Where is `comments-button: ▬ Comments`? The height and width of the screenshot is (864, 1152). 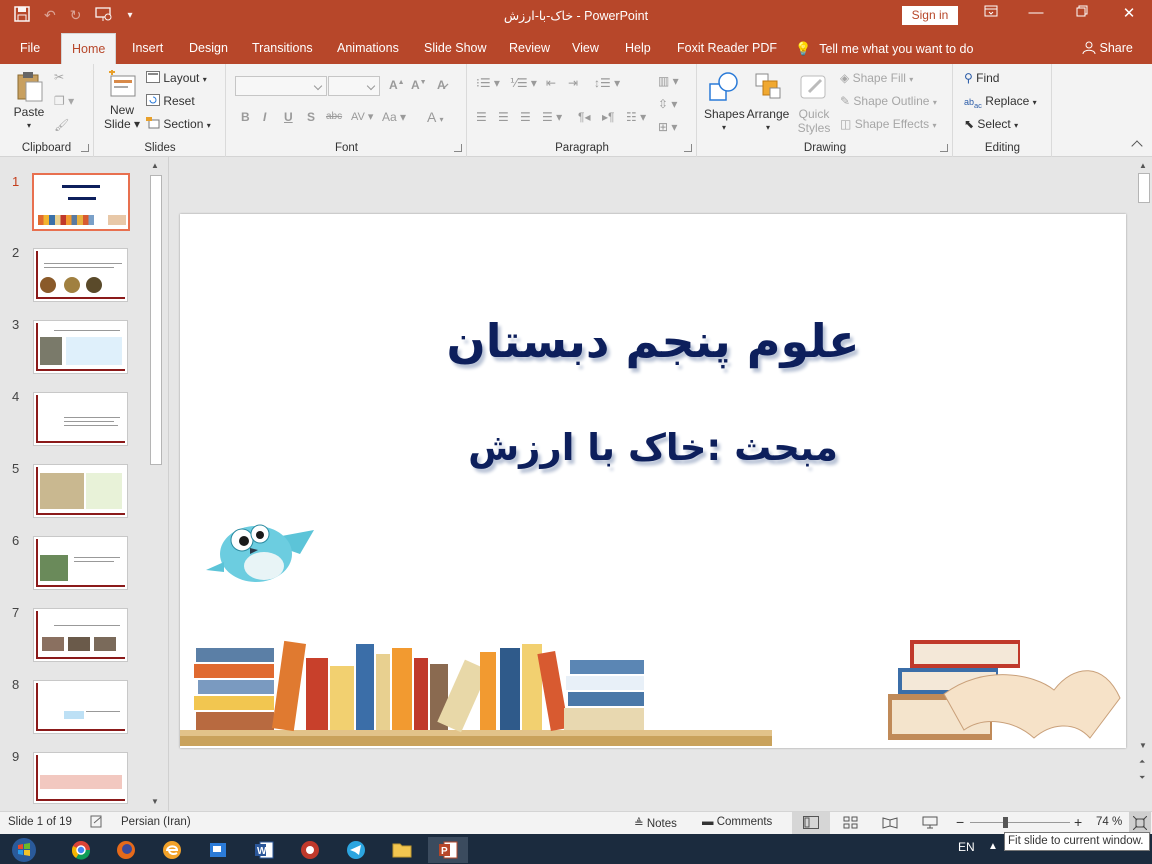
comments-button: ▬ Comments is located at coordinates (737, 822).